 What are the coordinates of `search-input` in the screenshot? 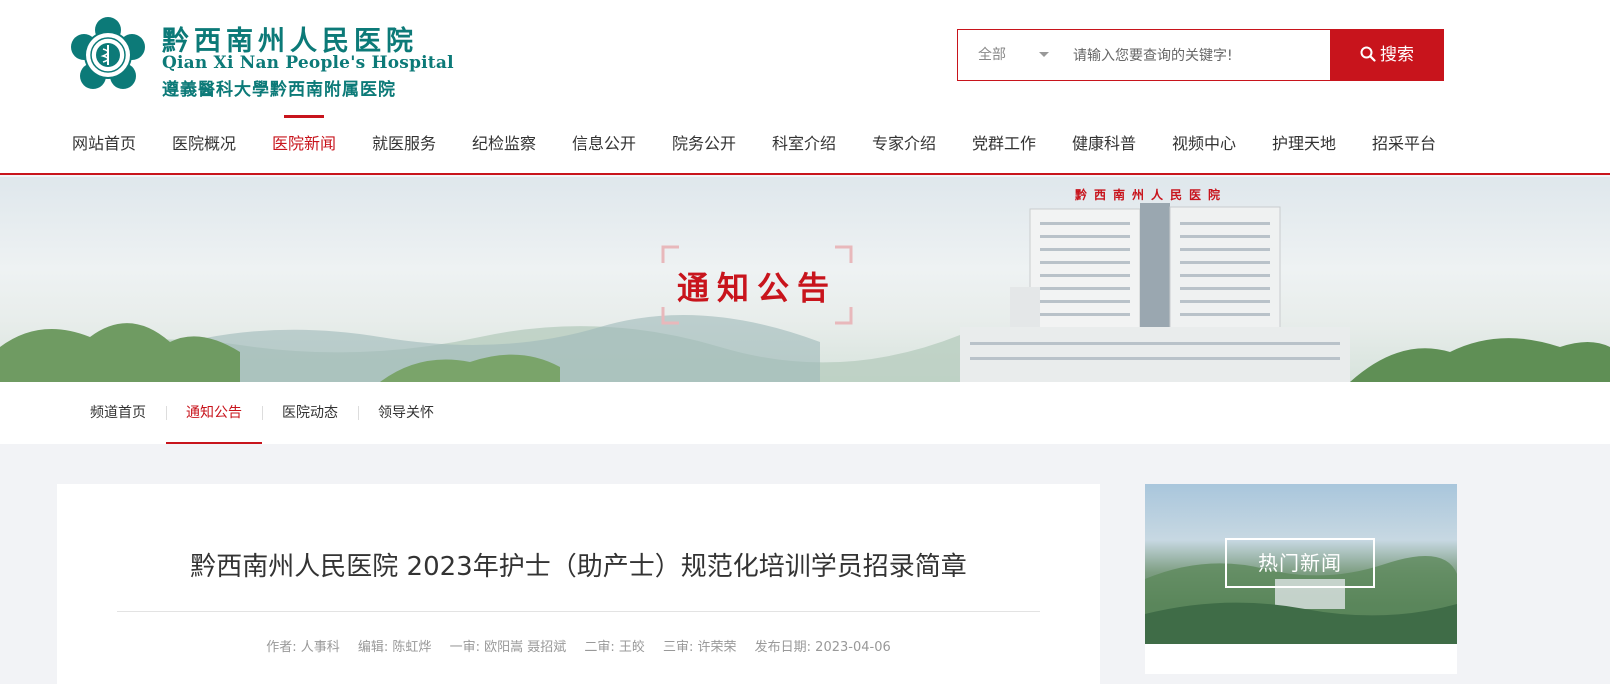 It's located at (1188, 56).